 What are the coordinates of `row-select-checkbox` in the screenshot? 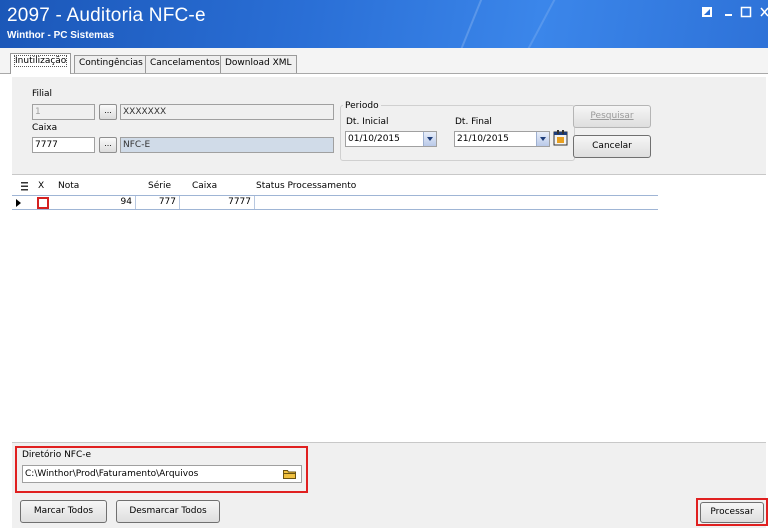 It's located at (43, 203).